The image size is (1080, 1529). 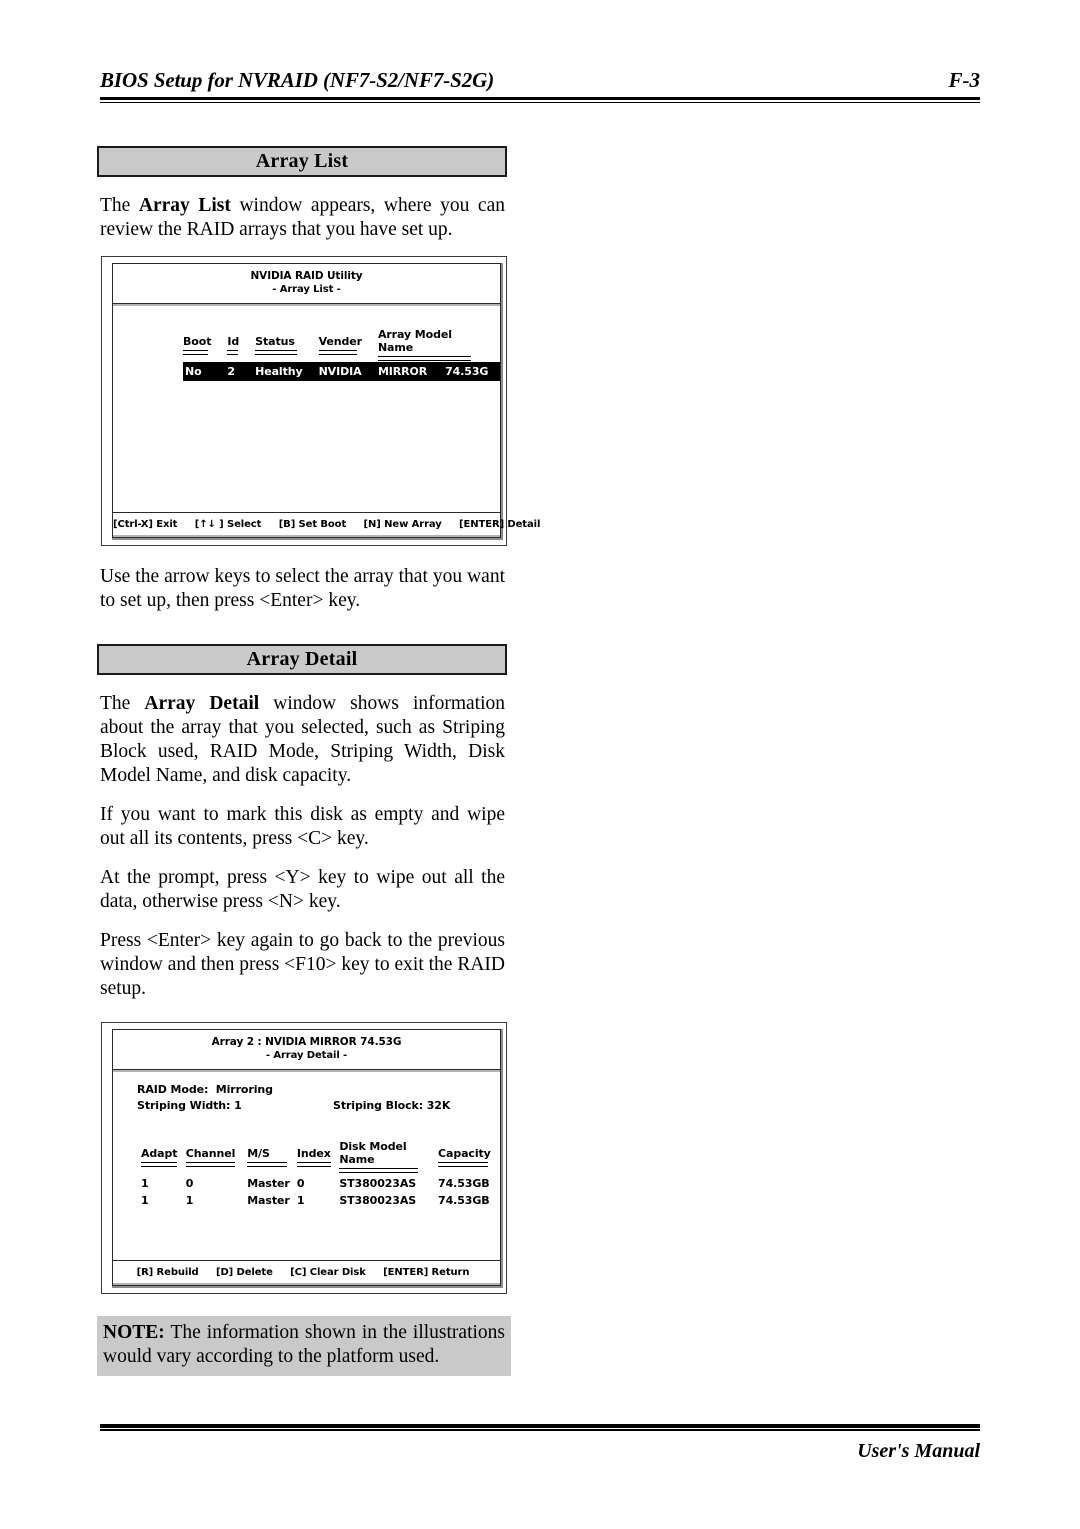 I want to click on section-bar-array-detail-label: Array Detail, so click(x=302, y=659).